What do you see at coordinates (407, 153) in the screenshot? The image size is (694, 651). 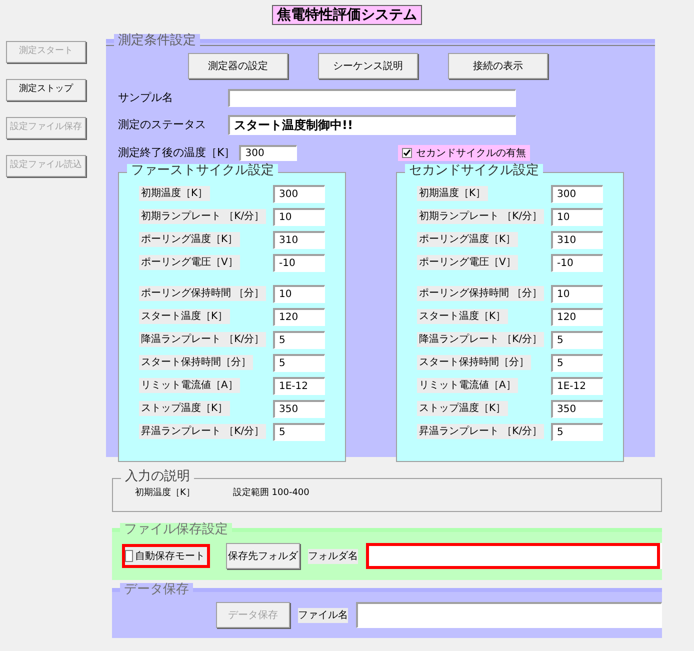 I see `check-icon` at bounding box center [407, 153].